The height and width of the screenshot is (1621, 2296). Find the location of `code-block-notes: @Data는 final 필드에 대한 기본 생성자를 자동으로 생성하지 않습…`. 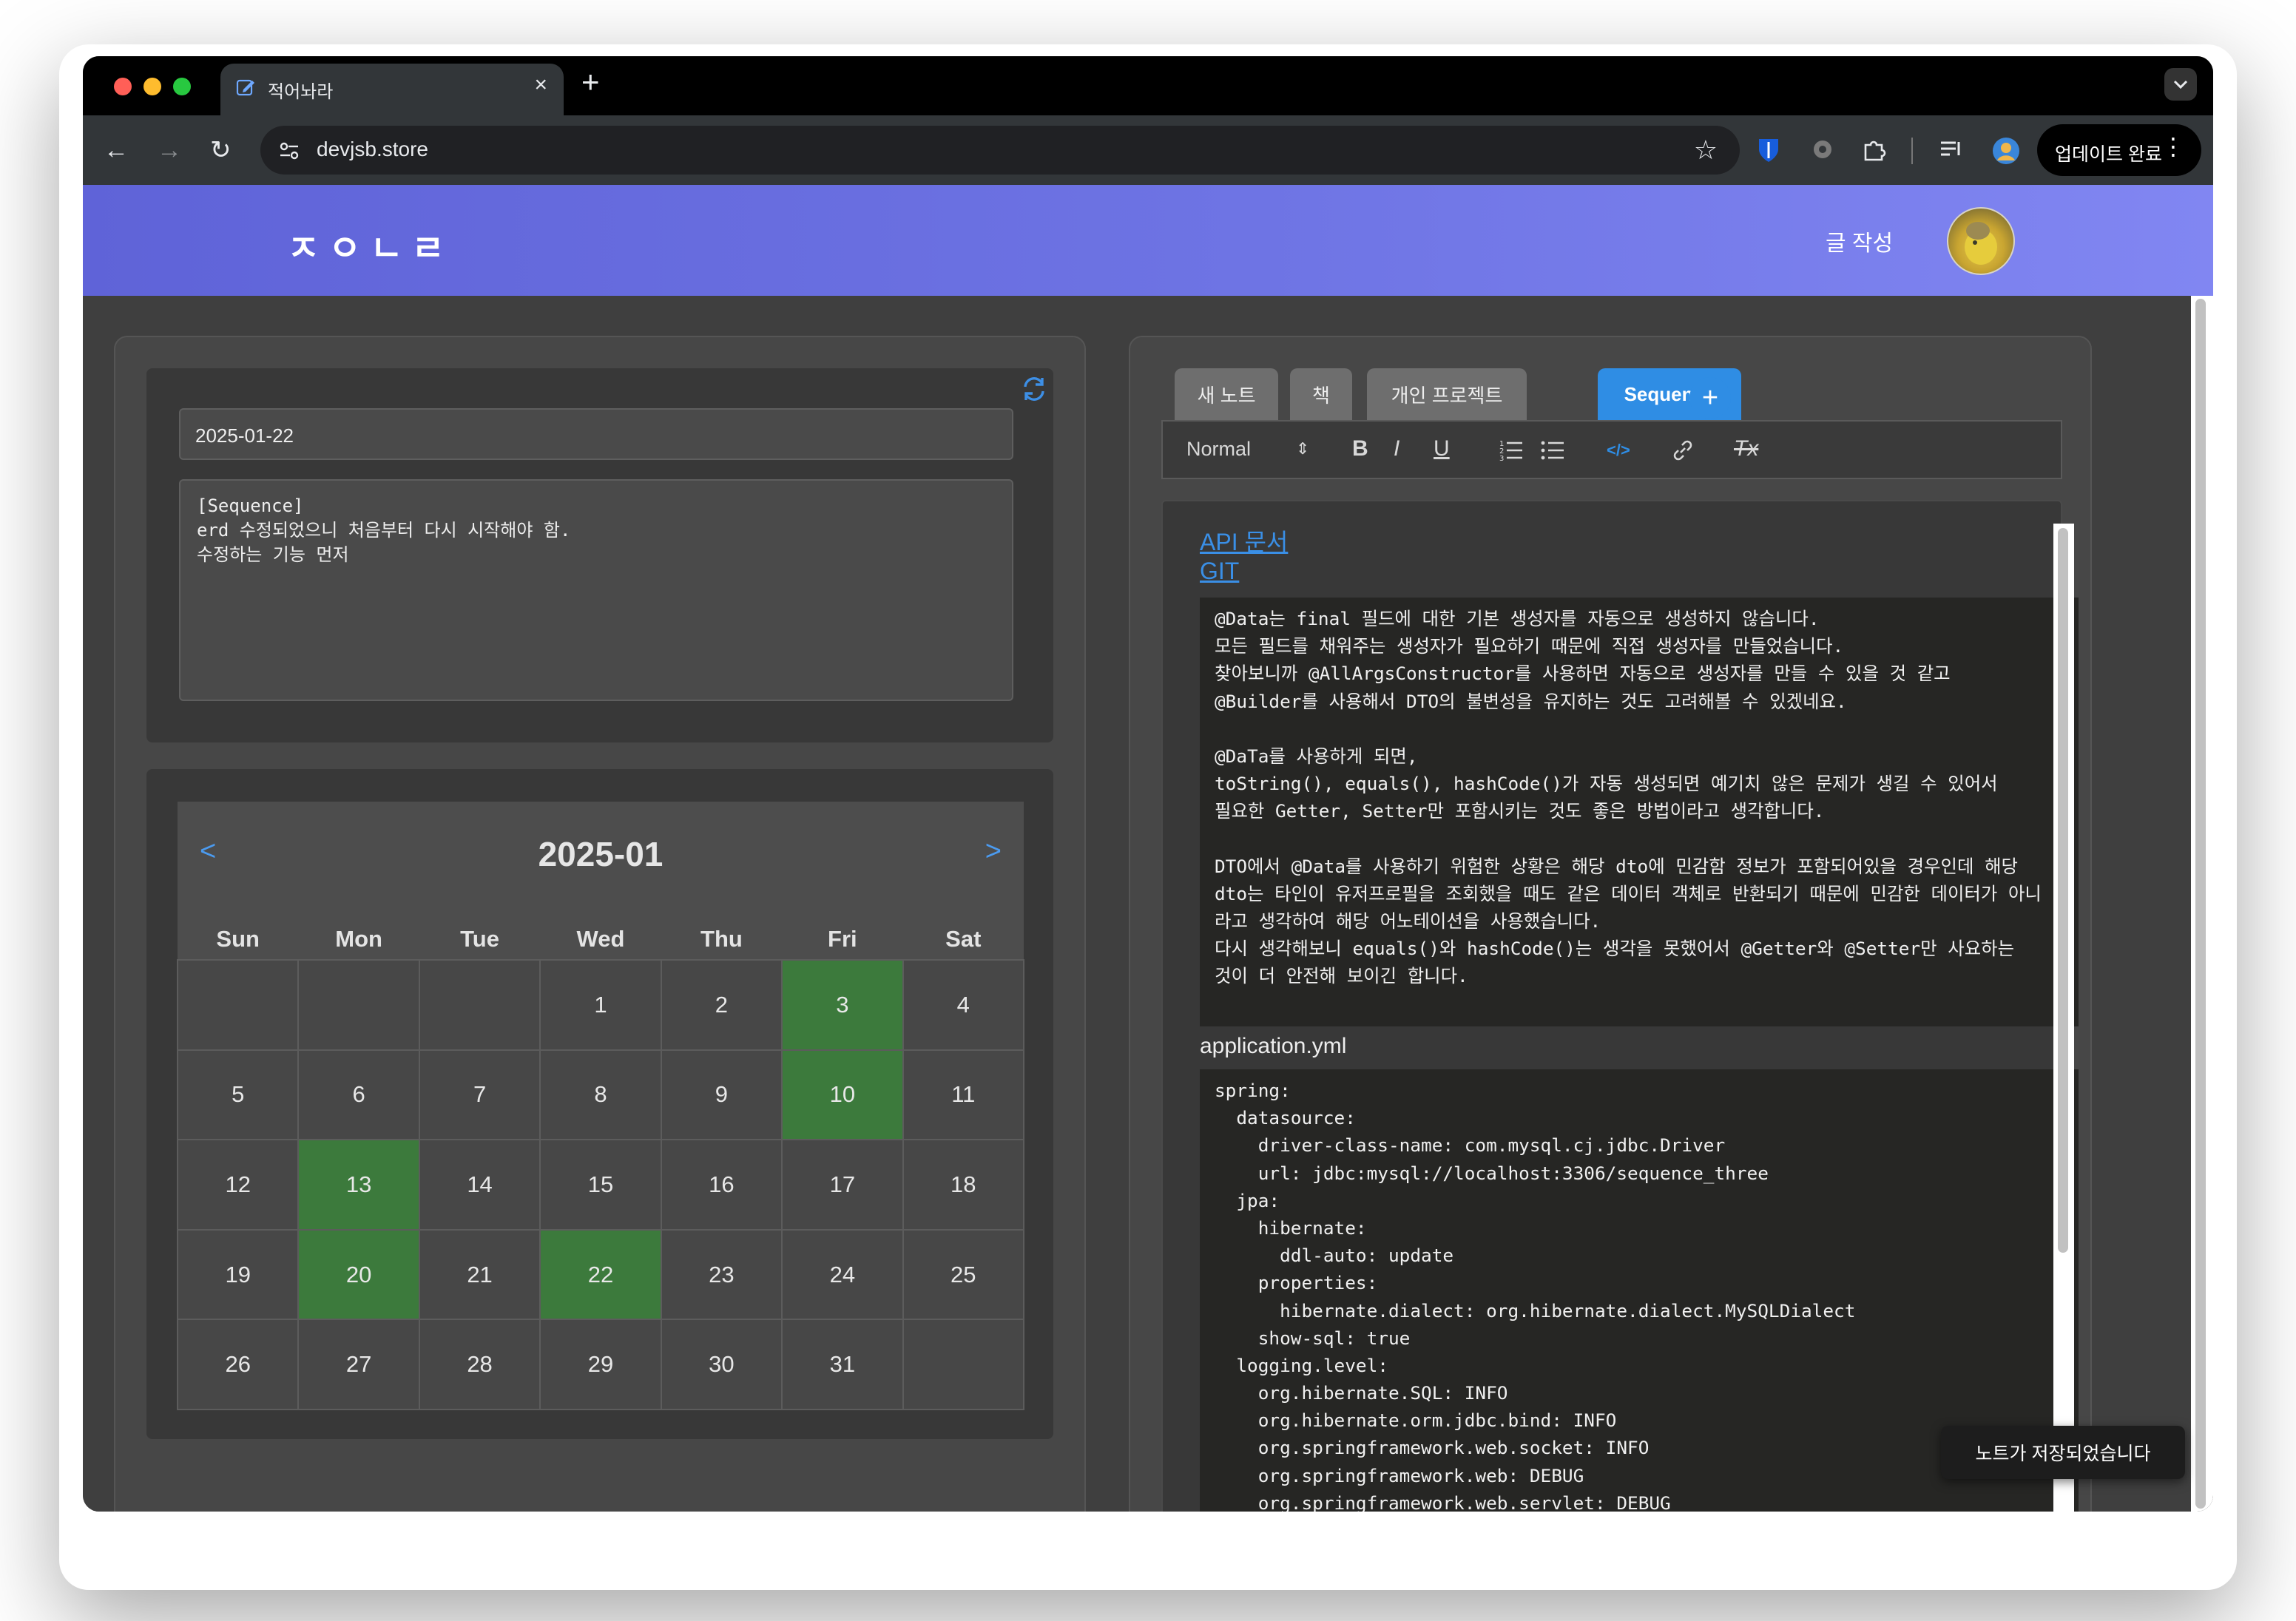

code-block-notes: @Data는 final 필드에 대한 기본 생성자를 자동으로 생성하지 않습… is located at coordinates (1640, 812).